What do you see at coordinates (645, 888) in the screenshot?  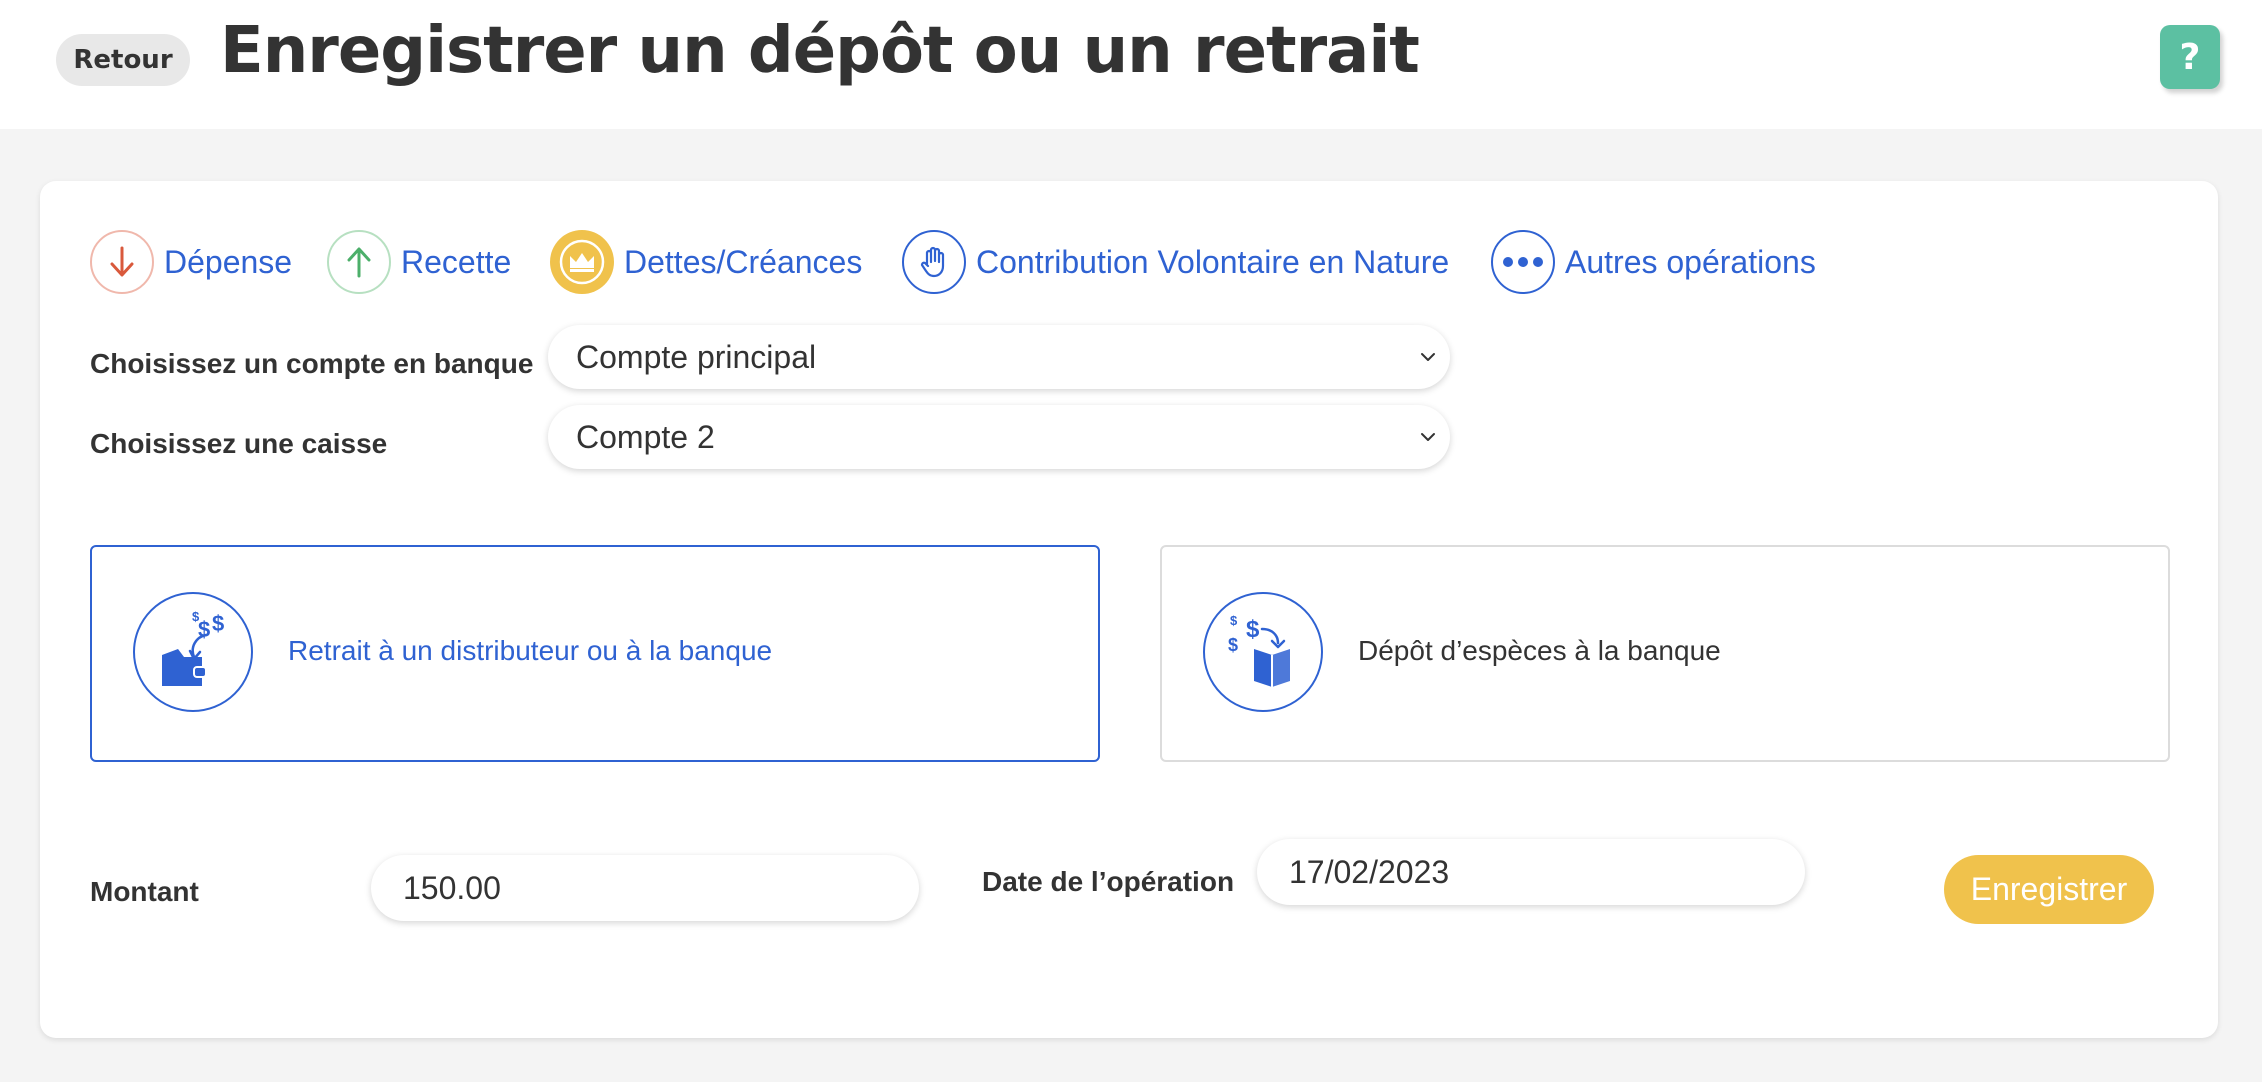 I see `amount-input: 150.00` at bounding box center [645, 888].